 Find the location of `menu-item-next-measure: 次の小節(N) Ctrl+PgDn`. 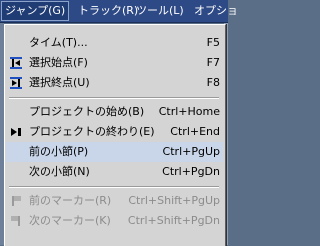

menu-item-next-measure: 次の小節(N) Ctrl+PgDn is located at coordinates (114, 172).